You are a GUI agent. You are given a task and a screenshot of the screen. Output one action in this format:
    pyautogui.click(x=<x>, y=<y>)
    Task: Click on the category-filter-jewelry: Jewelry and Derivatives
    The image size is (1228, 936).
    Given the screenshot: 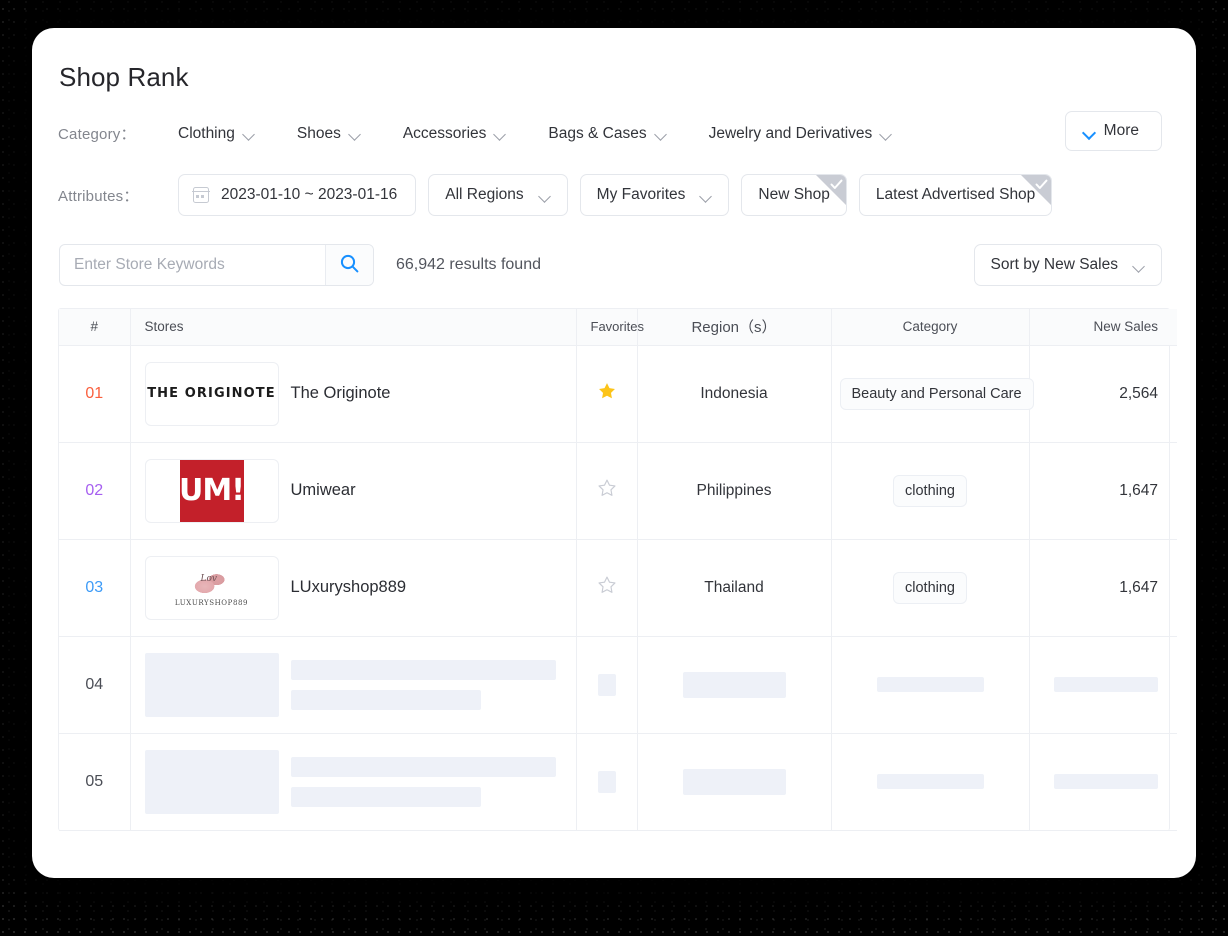 What is the action you would take?
    pyautogui.click(x=801, y=134)
    